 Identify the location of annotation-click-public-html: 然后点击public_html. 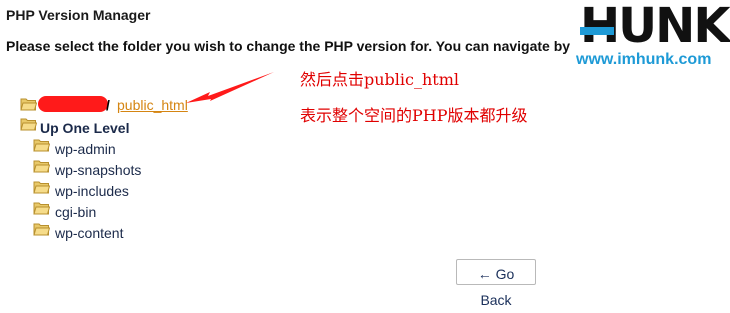
(380, 79).